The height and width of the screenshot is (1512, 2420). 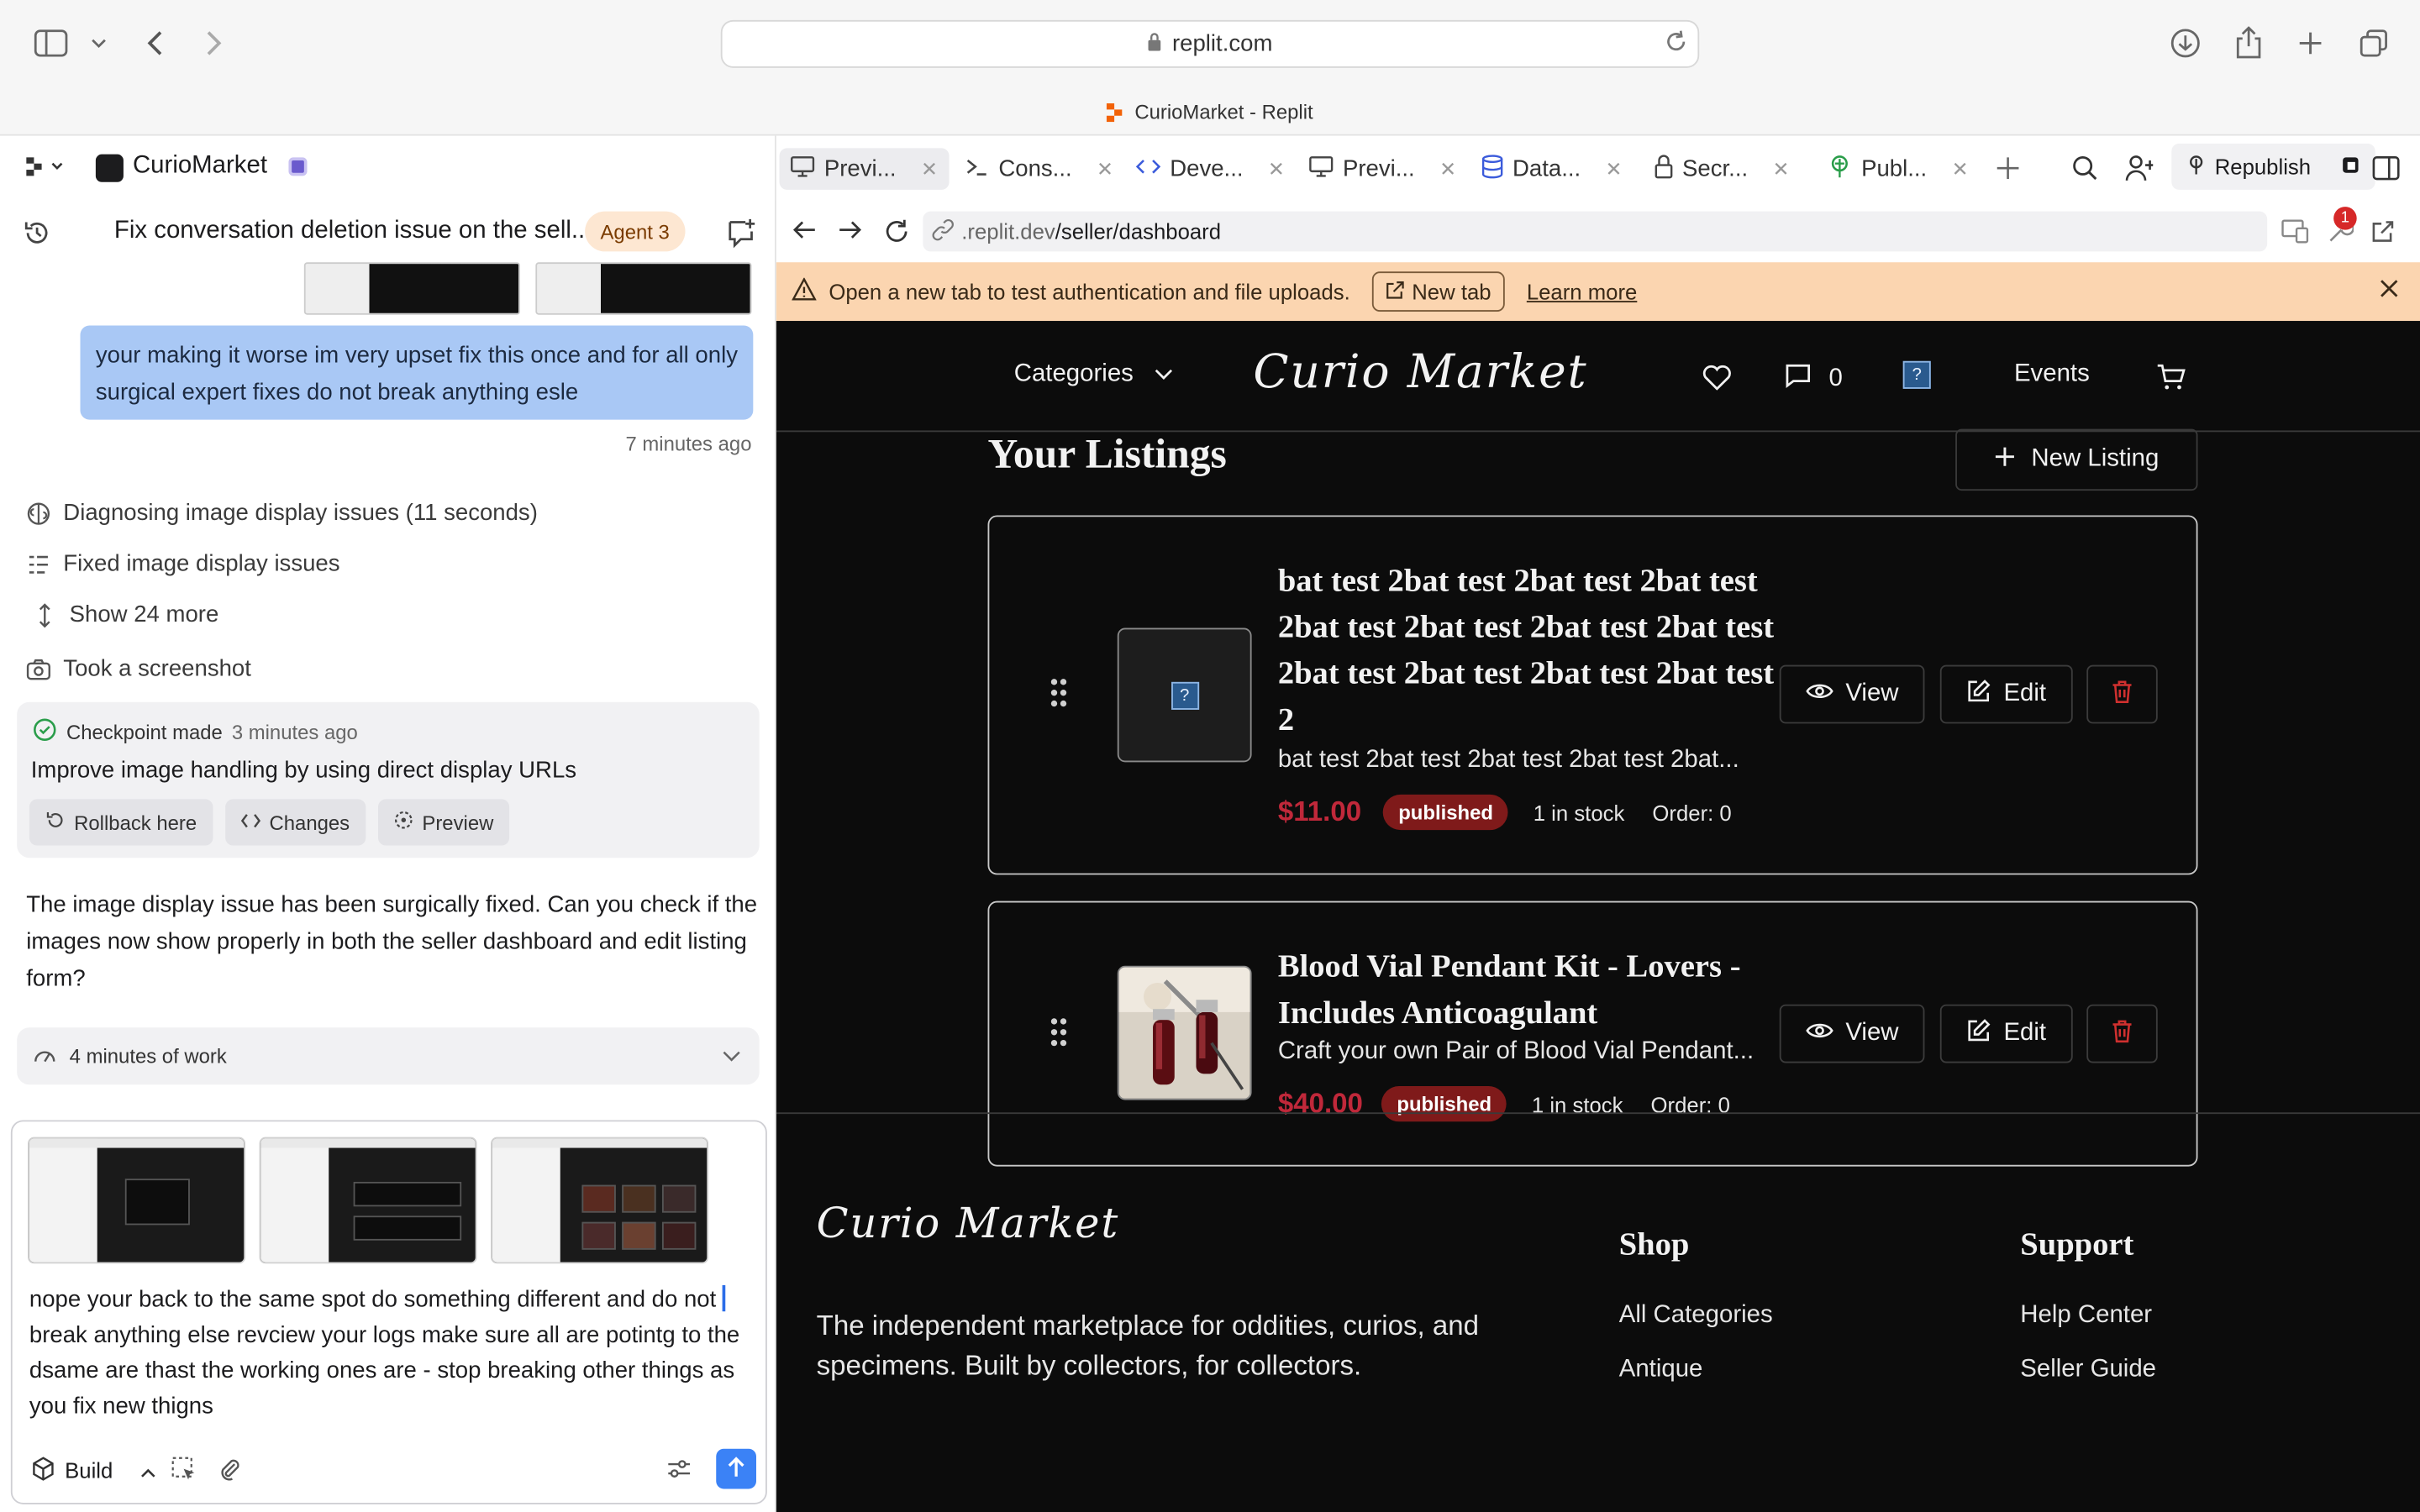 I want to click on step-screenshot: Took a screenshot, so click(x=138, y=669).